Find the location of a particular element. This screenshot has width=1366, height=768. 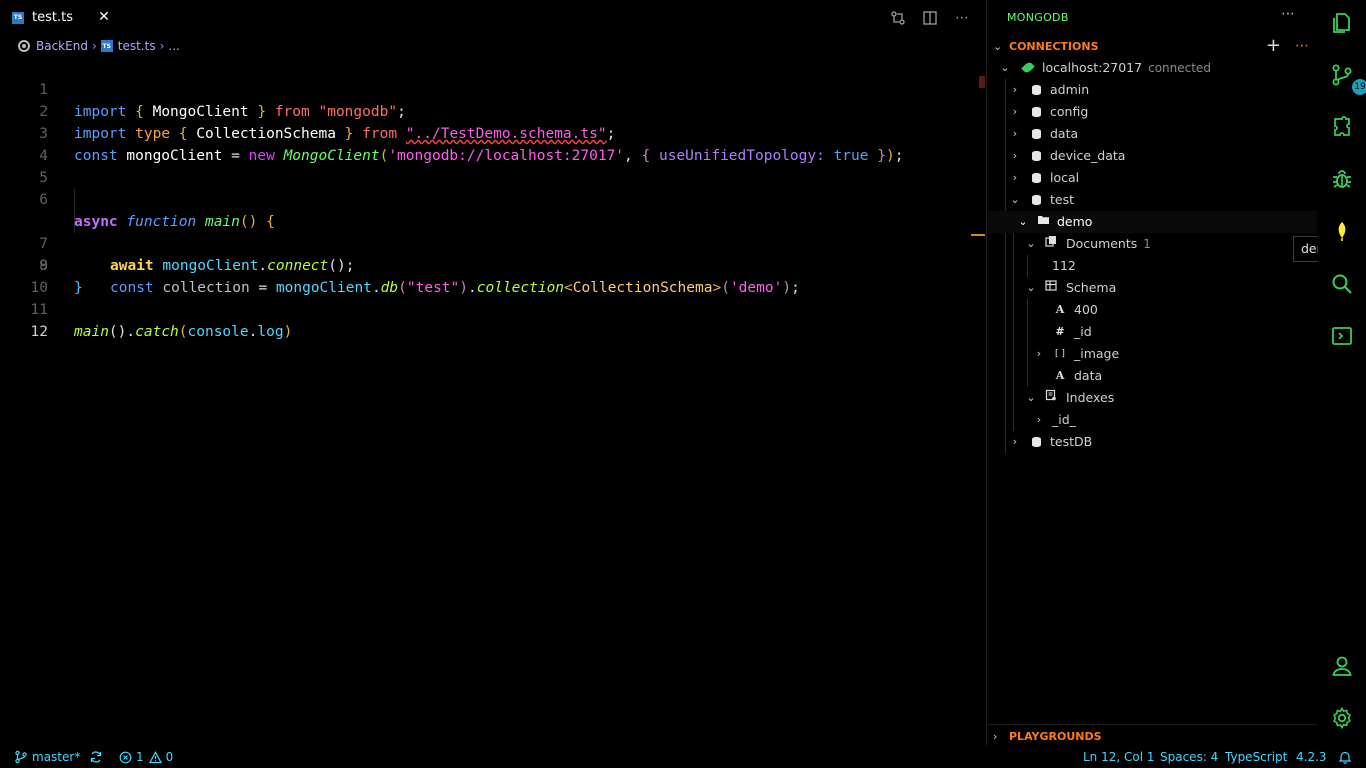

connections-section-header: ⌄ CONNECTIONS + ⋯ is located at coordinates (1152, 46).